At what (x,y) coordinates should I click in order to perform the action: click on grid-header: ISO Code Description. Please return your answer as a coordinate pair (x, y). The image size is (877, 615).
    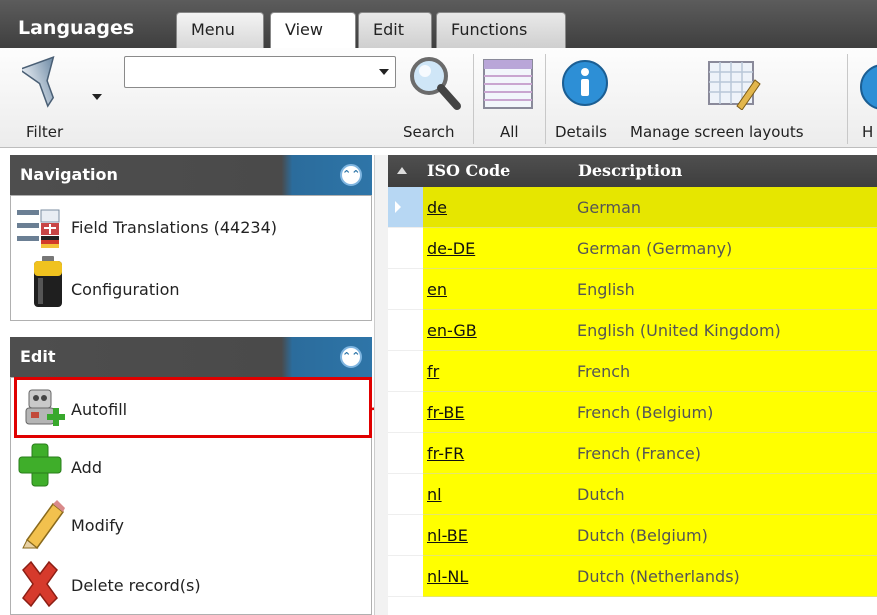
    Looking at the image, I should click on (632, 171).